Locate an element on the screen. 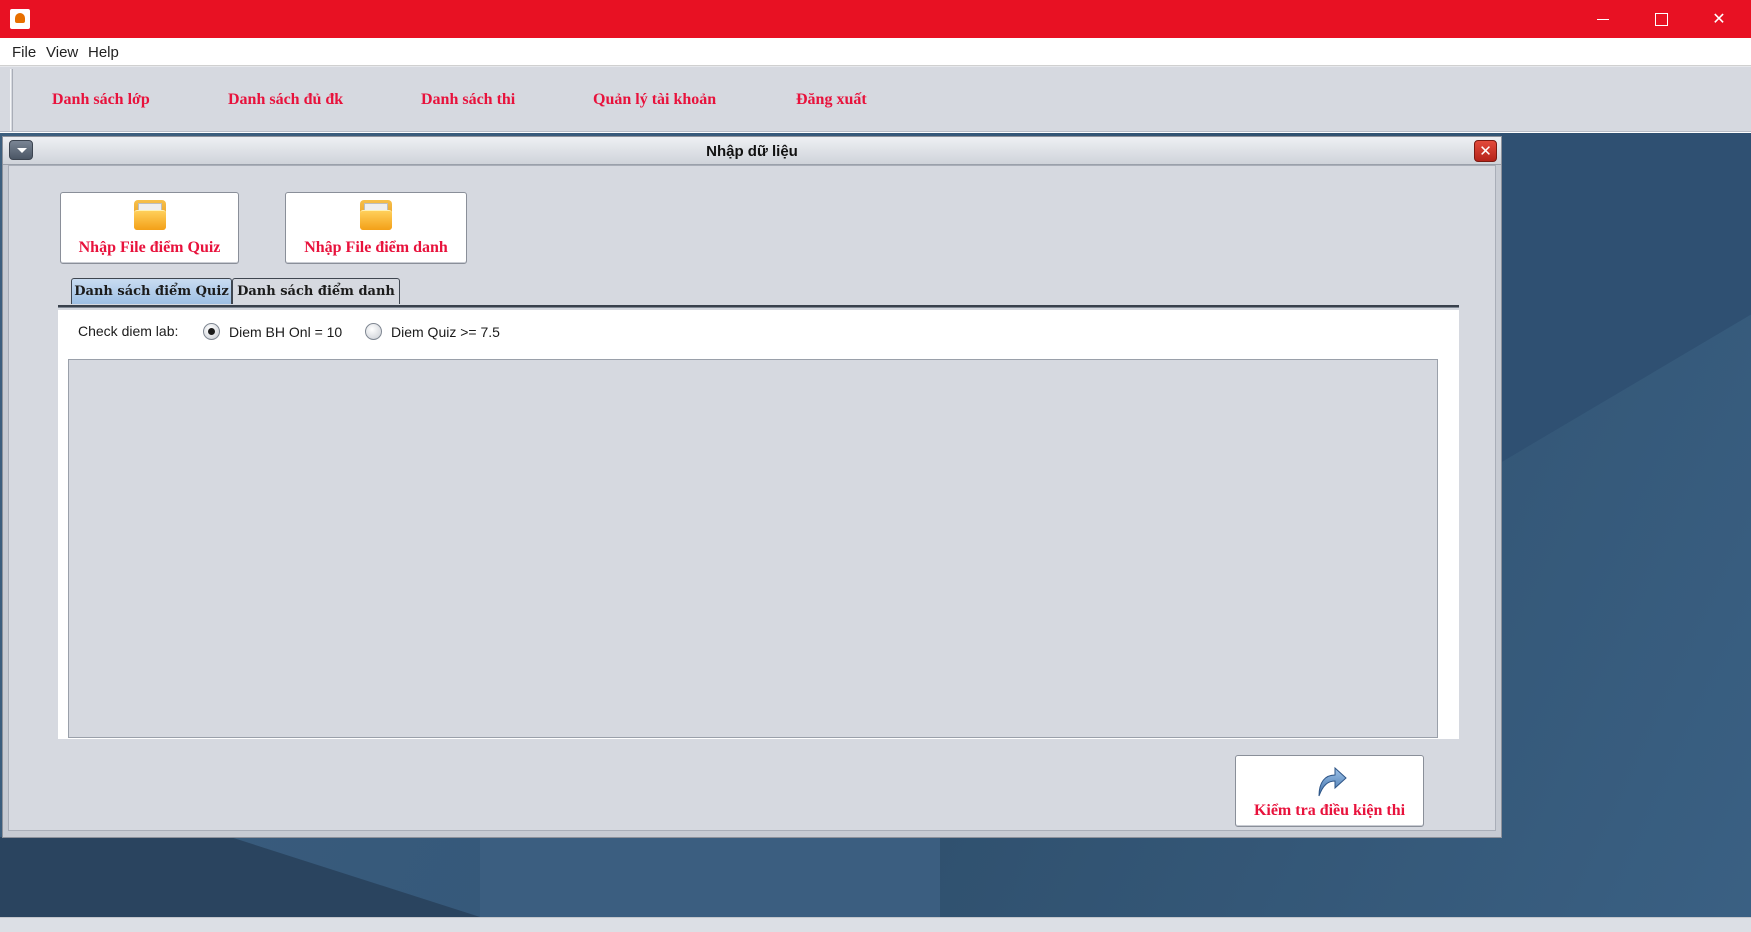  radio-bh-onl is located at coordinates (211, 331).